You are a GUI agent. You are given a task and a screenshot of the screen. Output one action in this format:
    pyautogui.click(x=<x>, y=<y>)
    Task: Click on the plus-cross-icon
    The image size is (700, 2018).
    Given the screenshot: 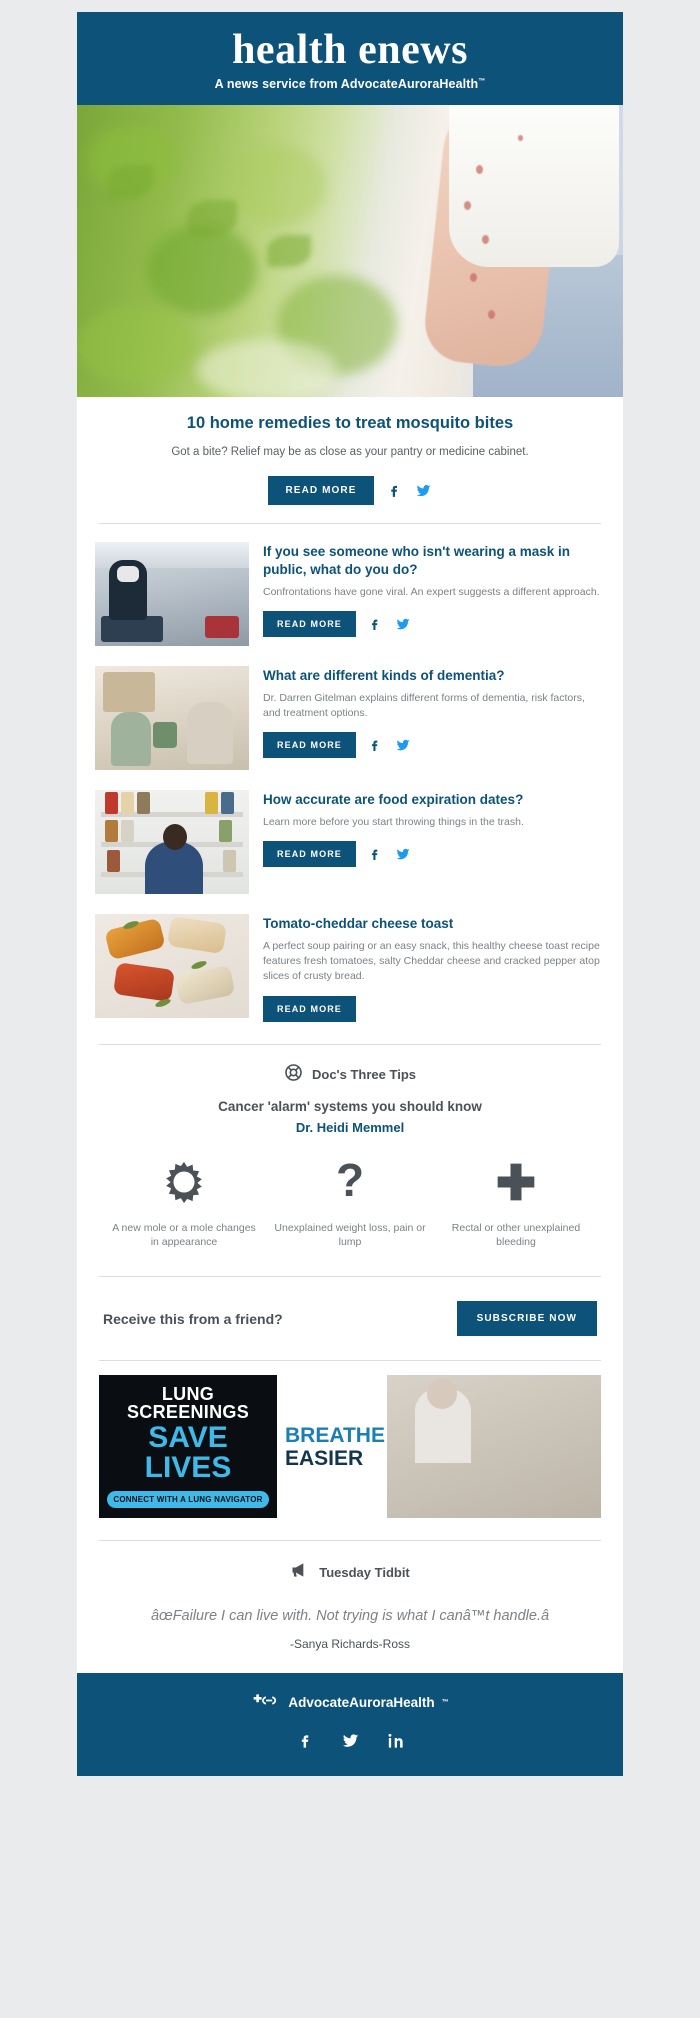 What is the action you would take?
    pyautogui.click(x=516, y=1182)
    